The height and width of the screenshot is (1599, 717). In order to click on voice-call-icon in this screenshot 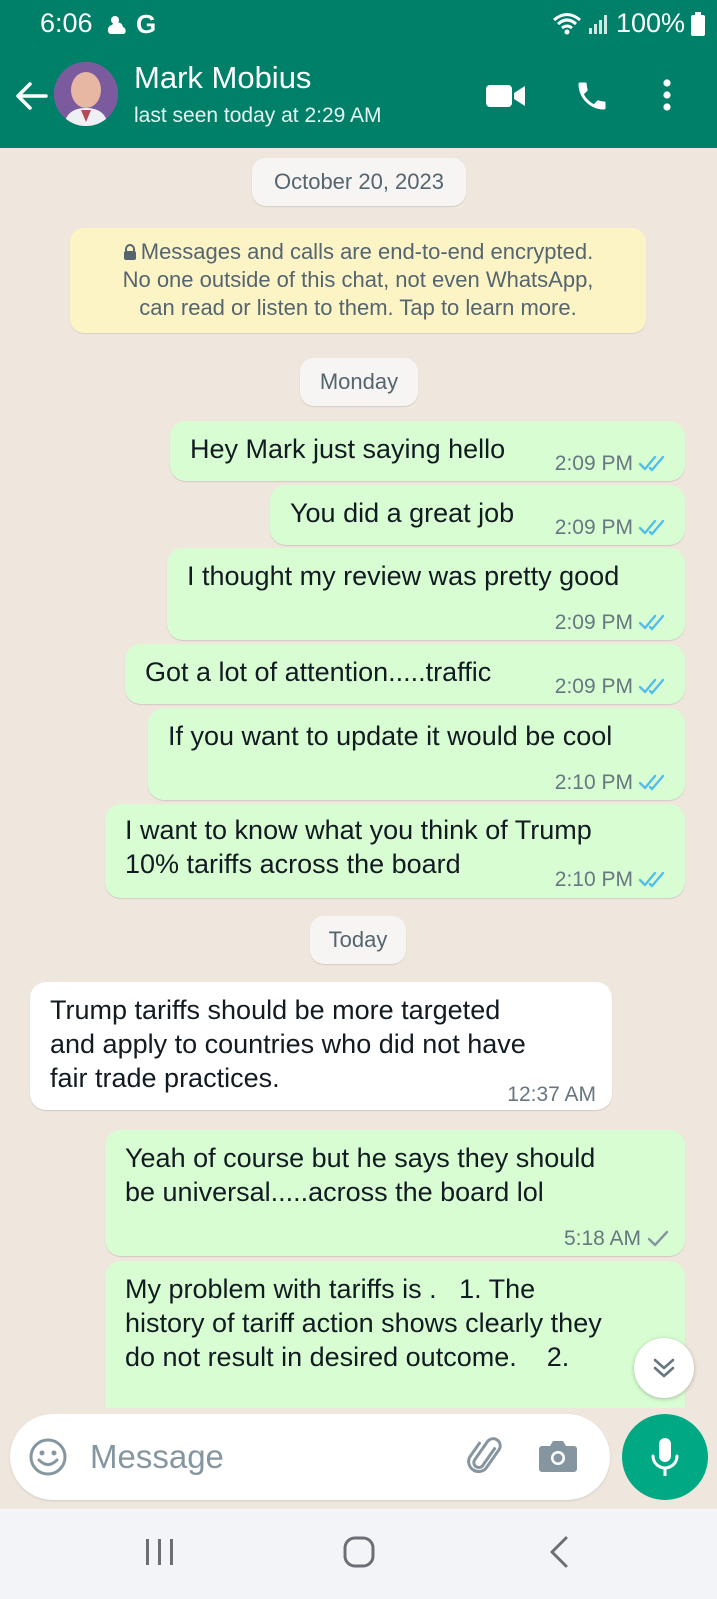, I will do `click(592, 96)`.